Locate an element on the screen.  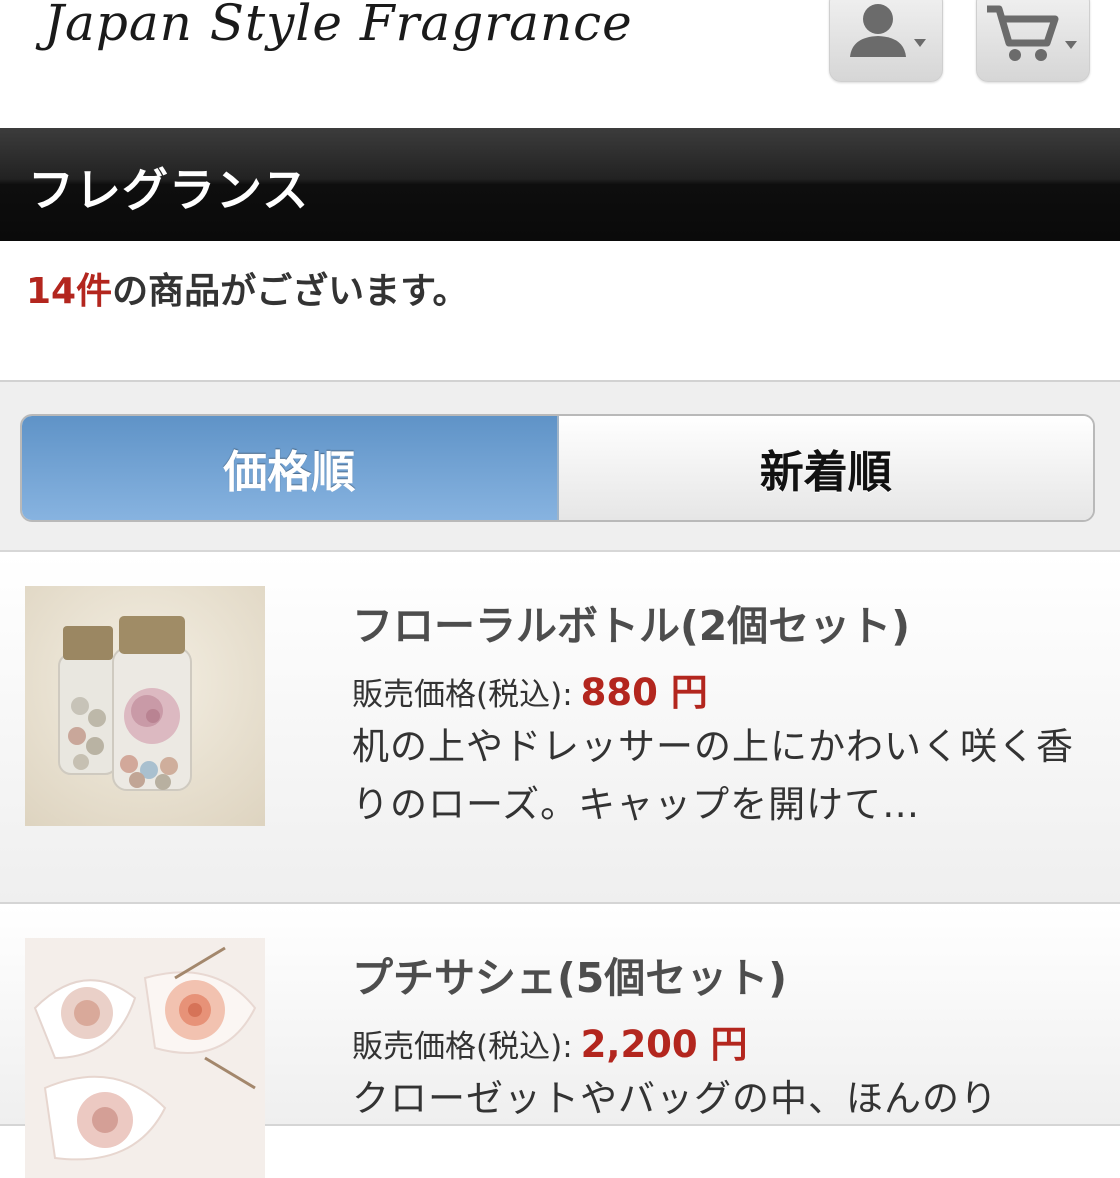
result-count: 14件の商品がございます。 is located at coordinates (247, 288).